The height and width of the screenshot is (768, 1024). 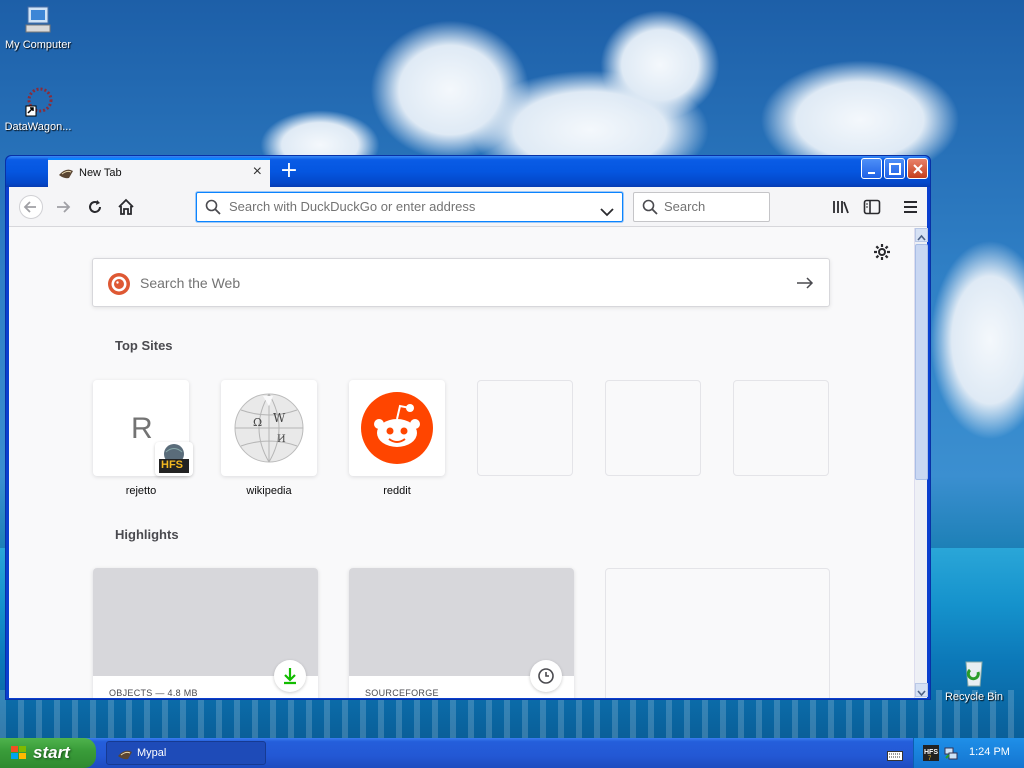 What do you see at coordinates (153, 693) in the screenshot?
I see `highlight-caption: OBJECTS — 4.8 MB` at bounding box center [153, 693].